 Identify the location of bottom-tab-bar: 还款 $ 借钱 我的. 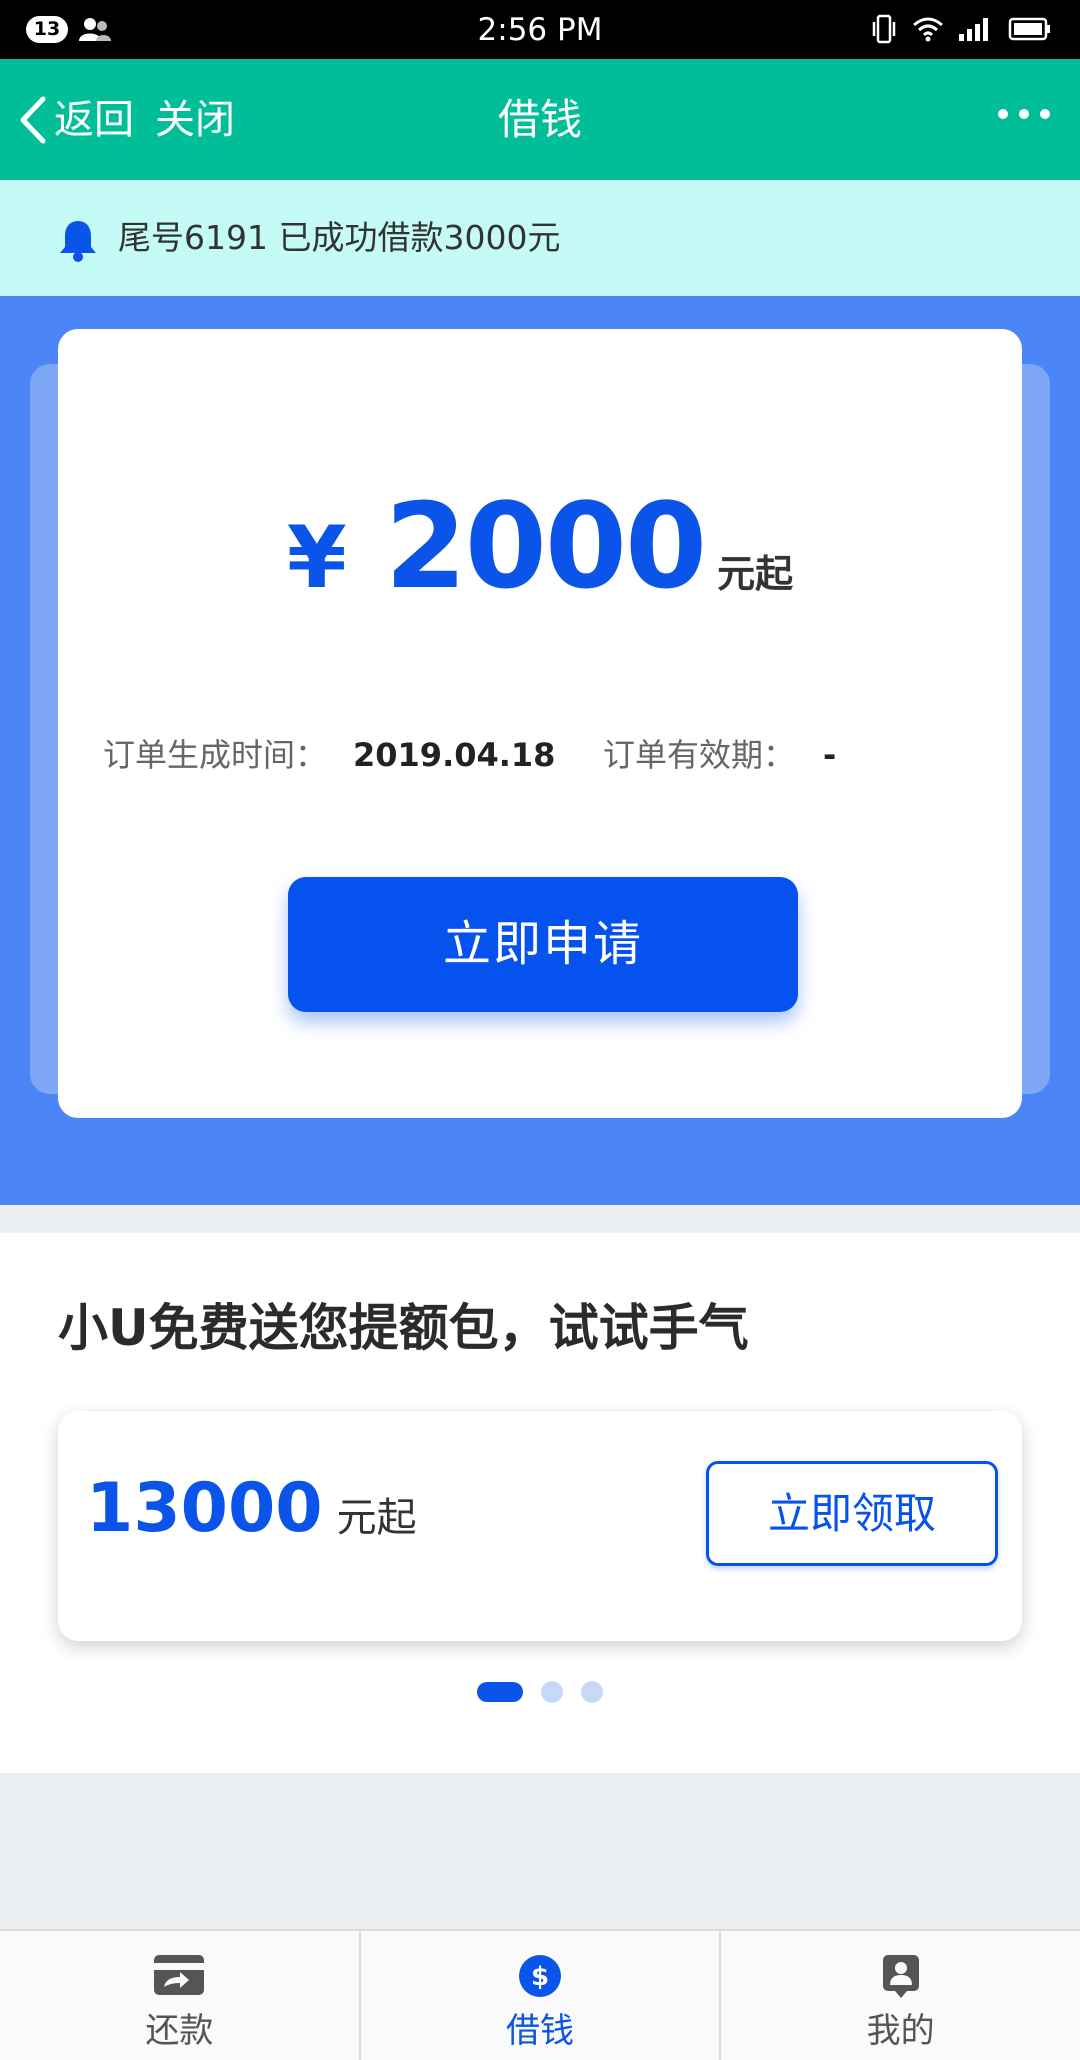
(540, 1994).